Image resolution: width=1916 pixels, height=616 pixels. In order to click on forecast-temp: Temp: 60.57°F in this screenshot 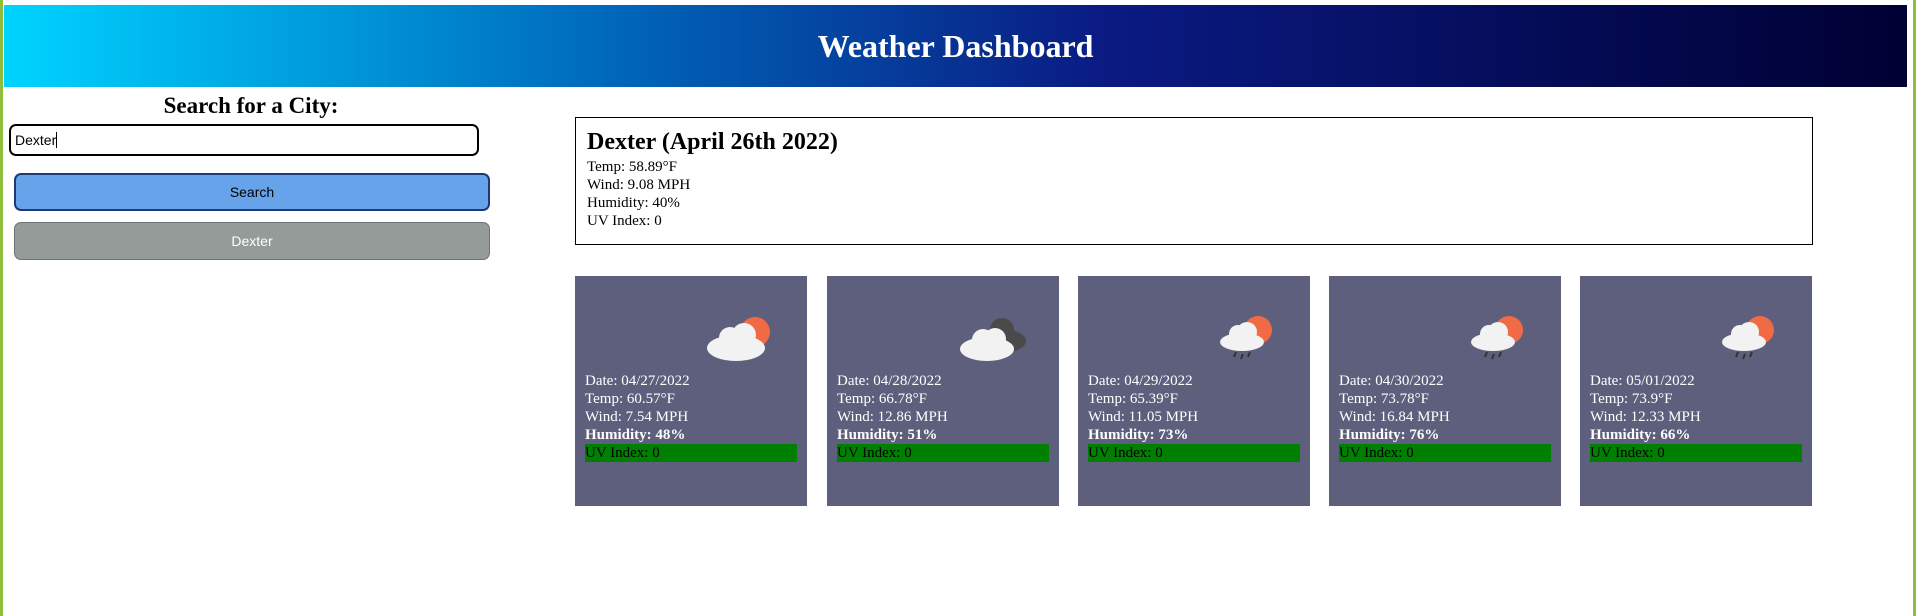, I will do `click(630, 399)`.